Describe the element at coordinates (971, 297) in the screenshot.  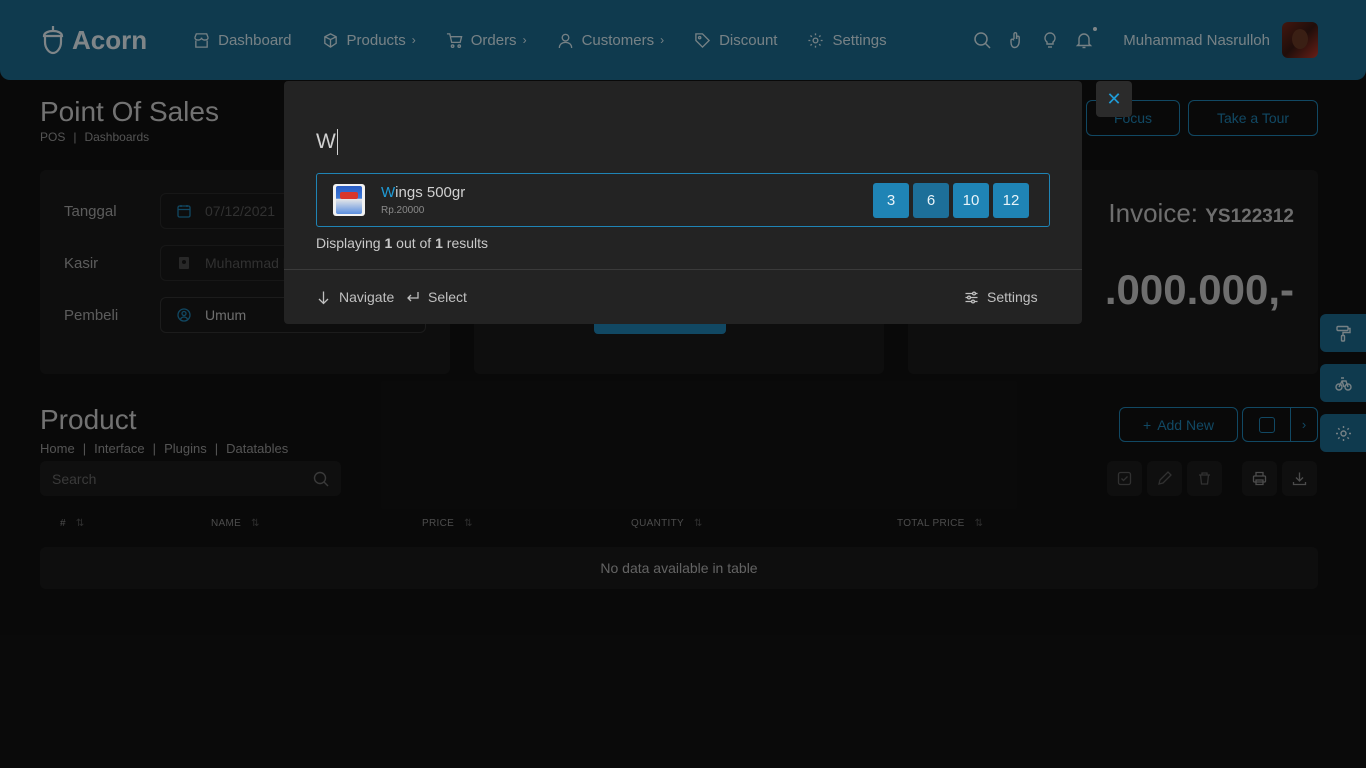
I see `sliders-icon` at that location.